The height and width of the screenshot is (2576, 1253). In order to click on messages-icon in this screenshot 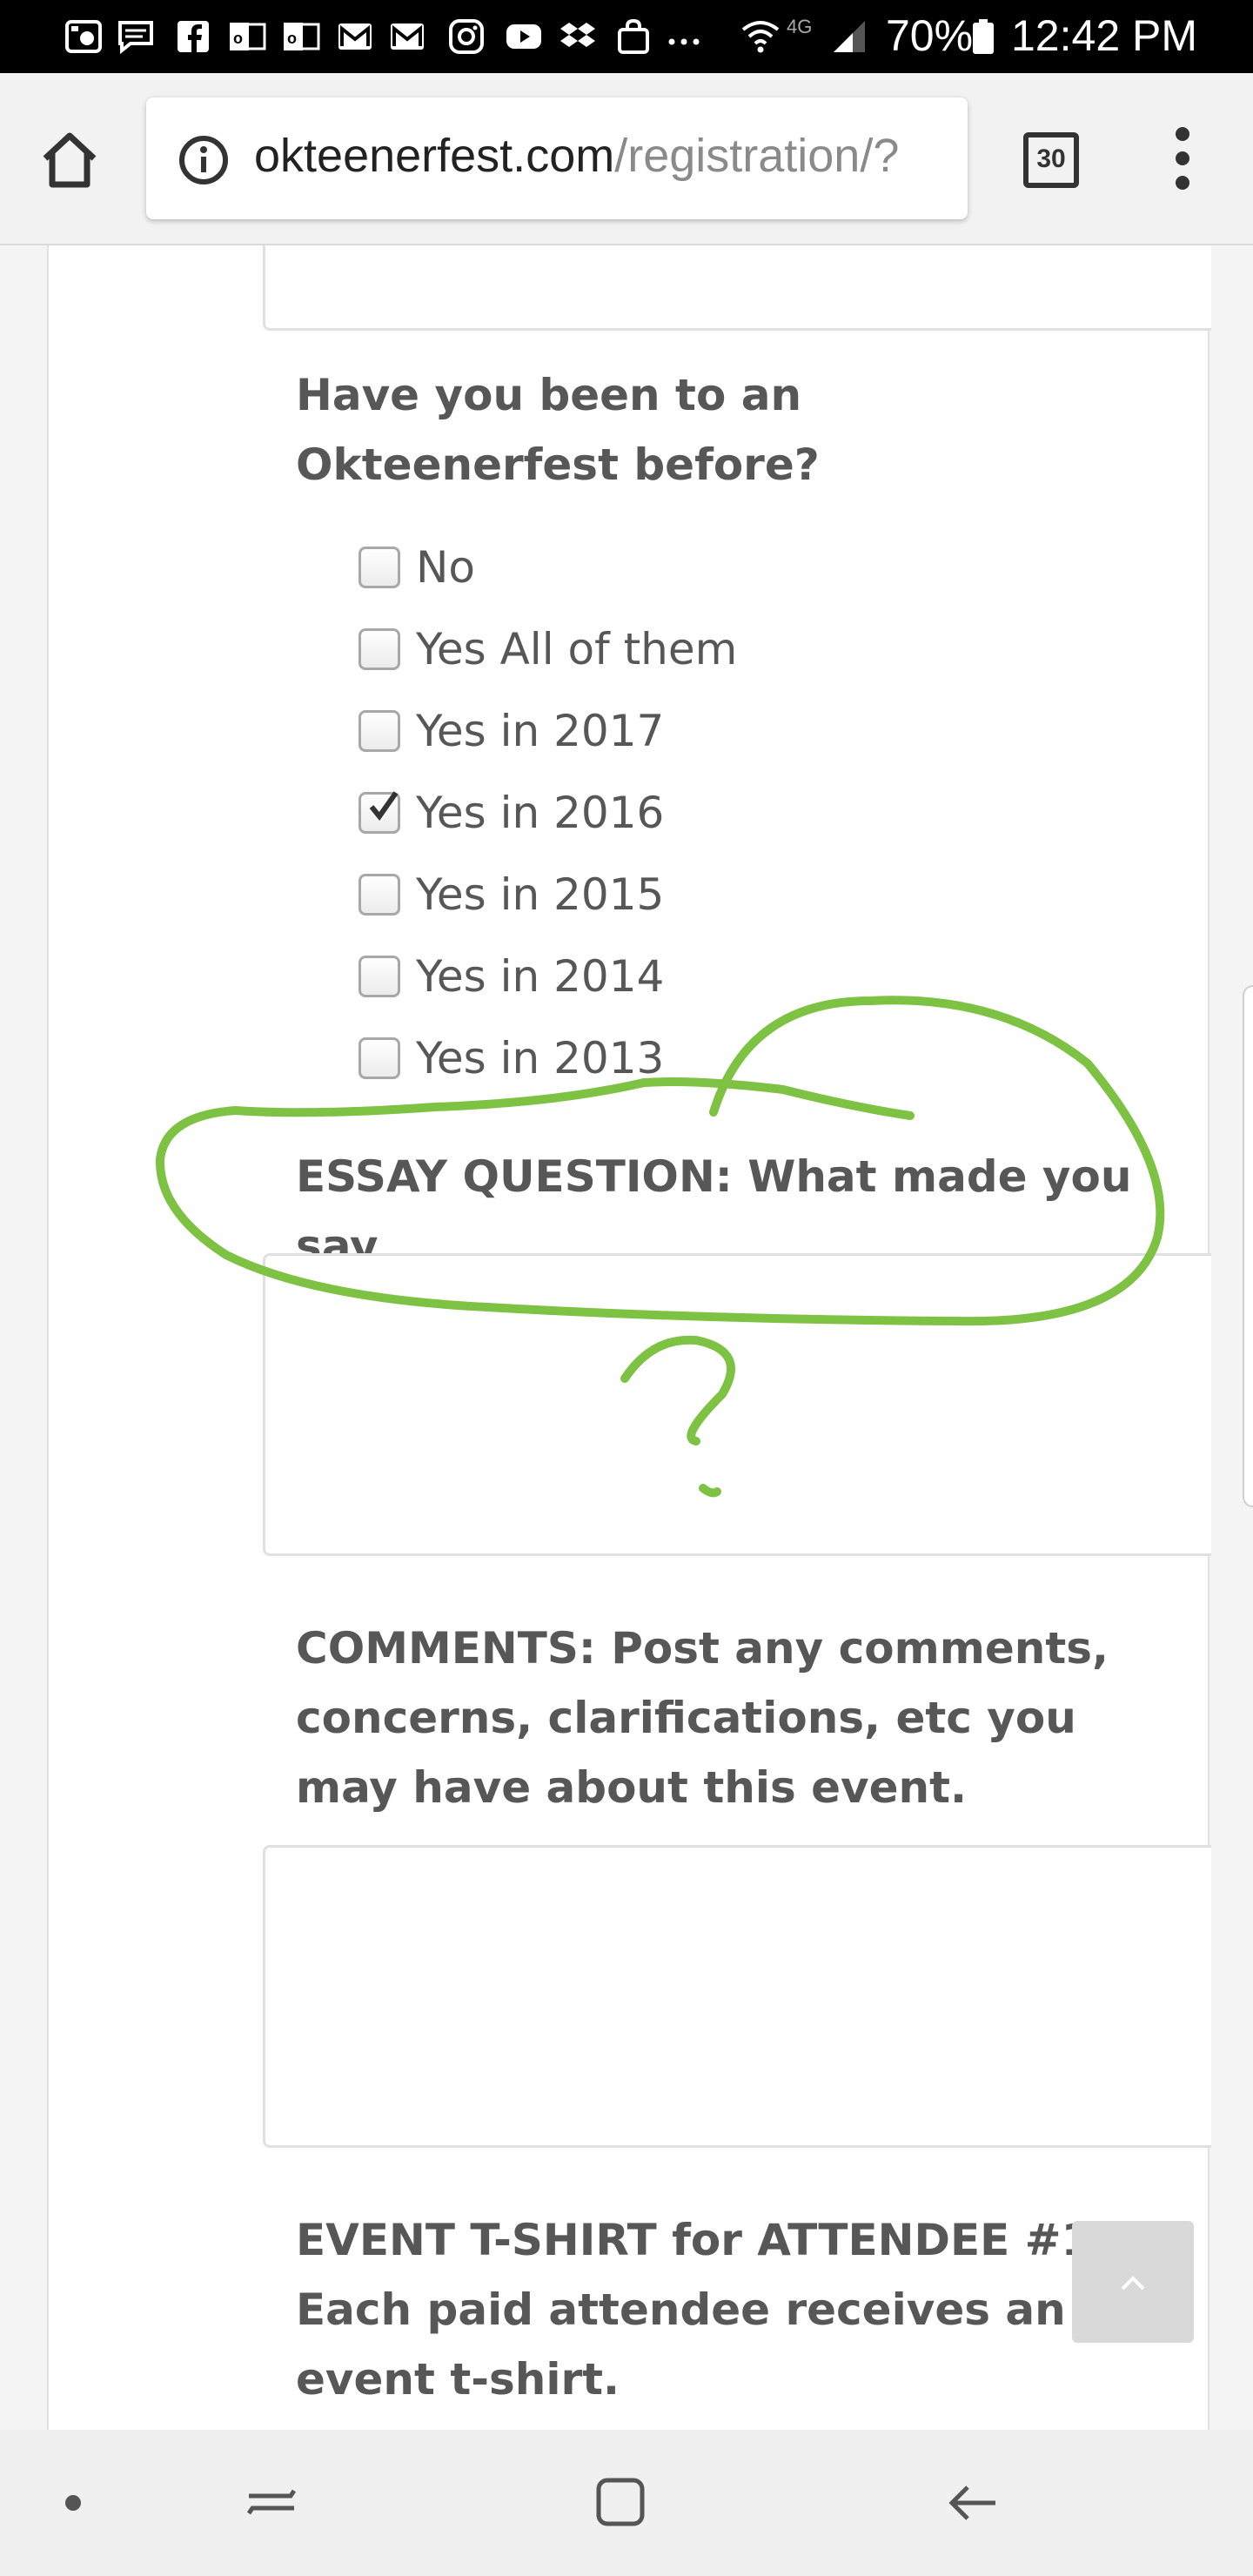, I will do `click(136, 37)`.